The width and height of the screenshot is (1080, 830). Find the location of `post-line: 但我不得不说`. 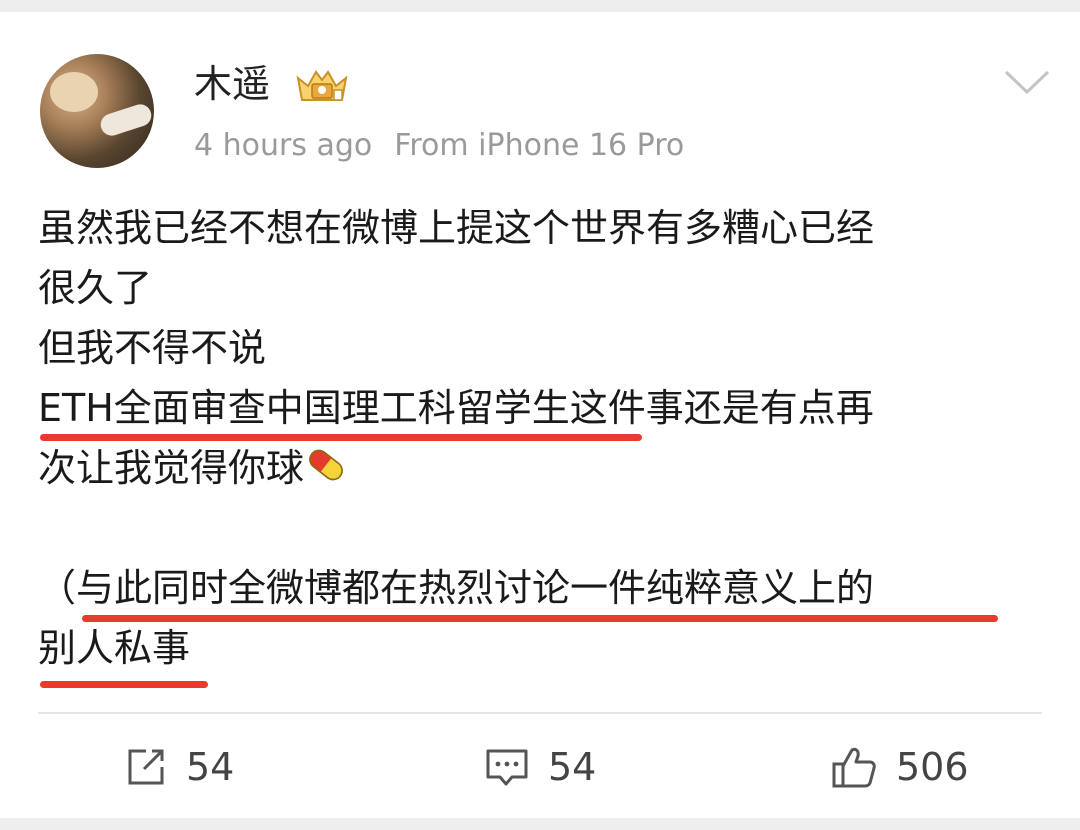

post-line: 但我不得不说 is located at coordinates (152, 348).